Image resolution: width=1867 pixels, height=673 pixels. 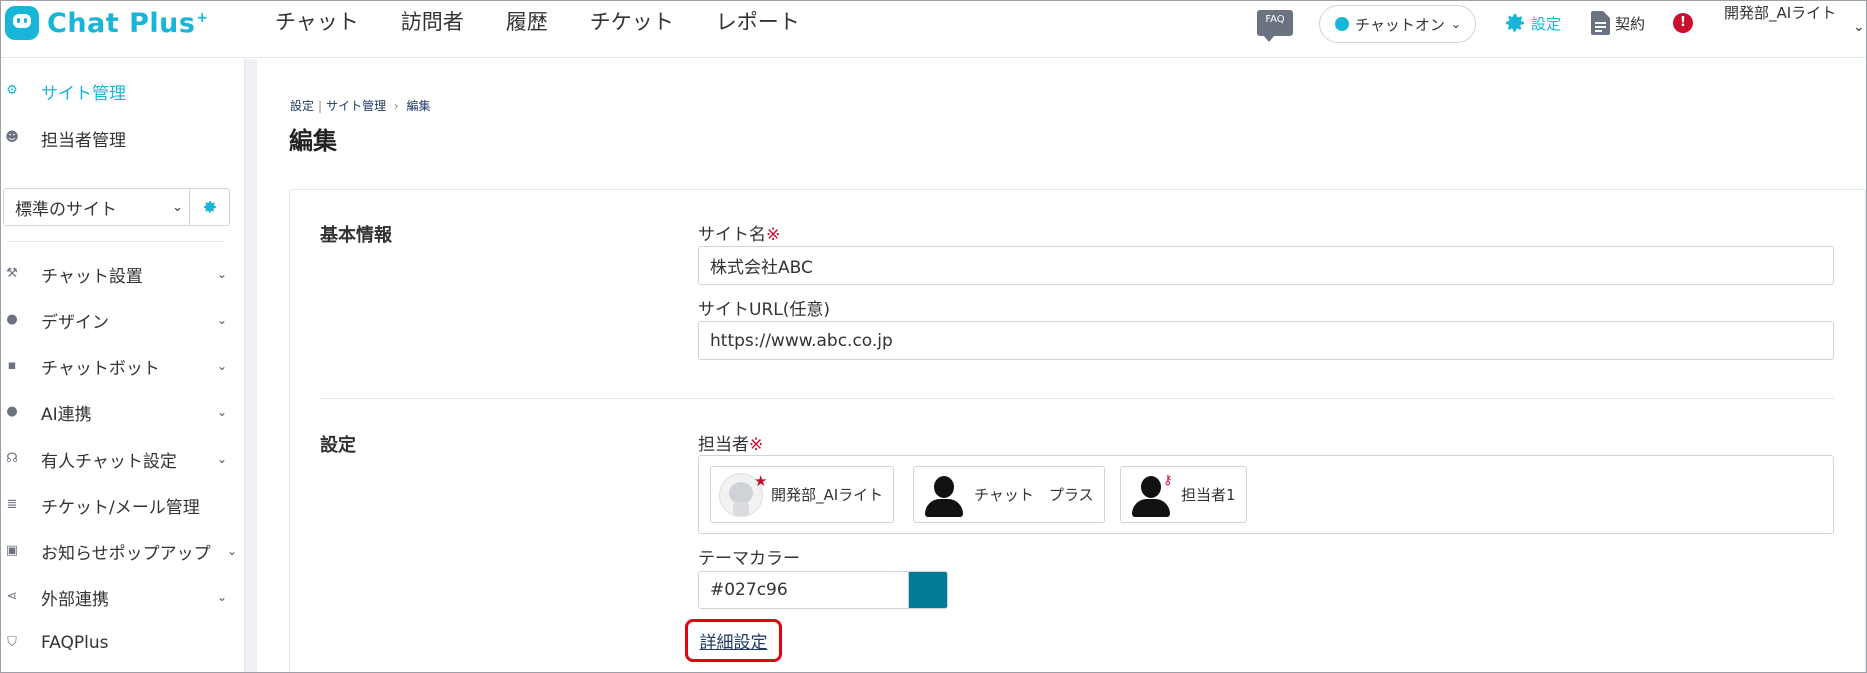 I want to click on sidebar-item-ai-integration: ● AI連携 ⌄, so click(x=123, y=412).